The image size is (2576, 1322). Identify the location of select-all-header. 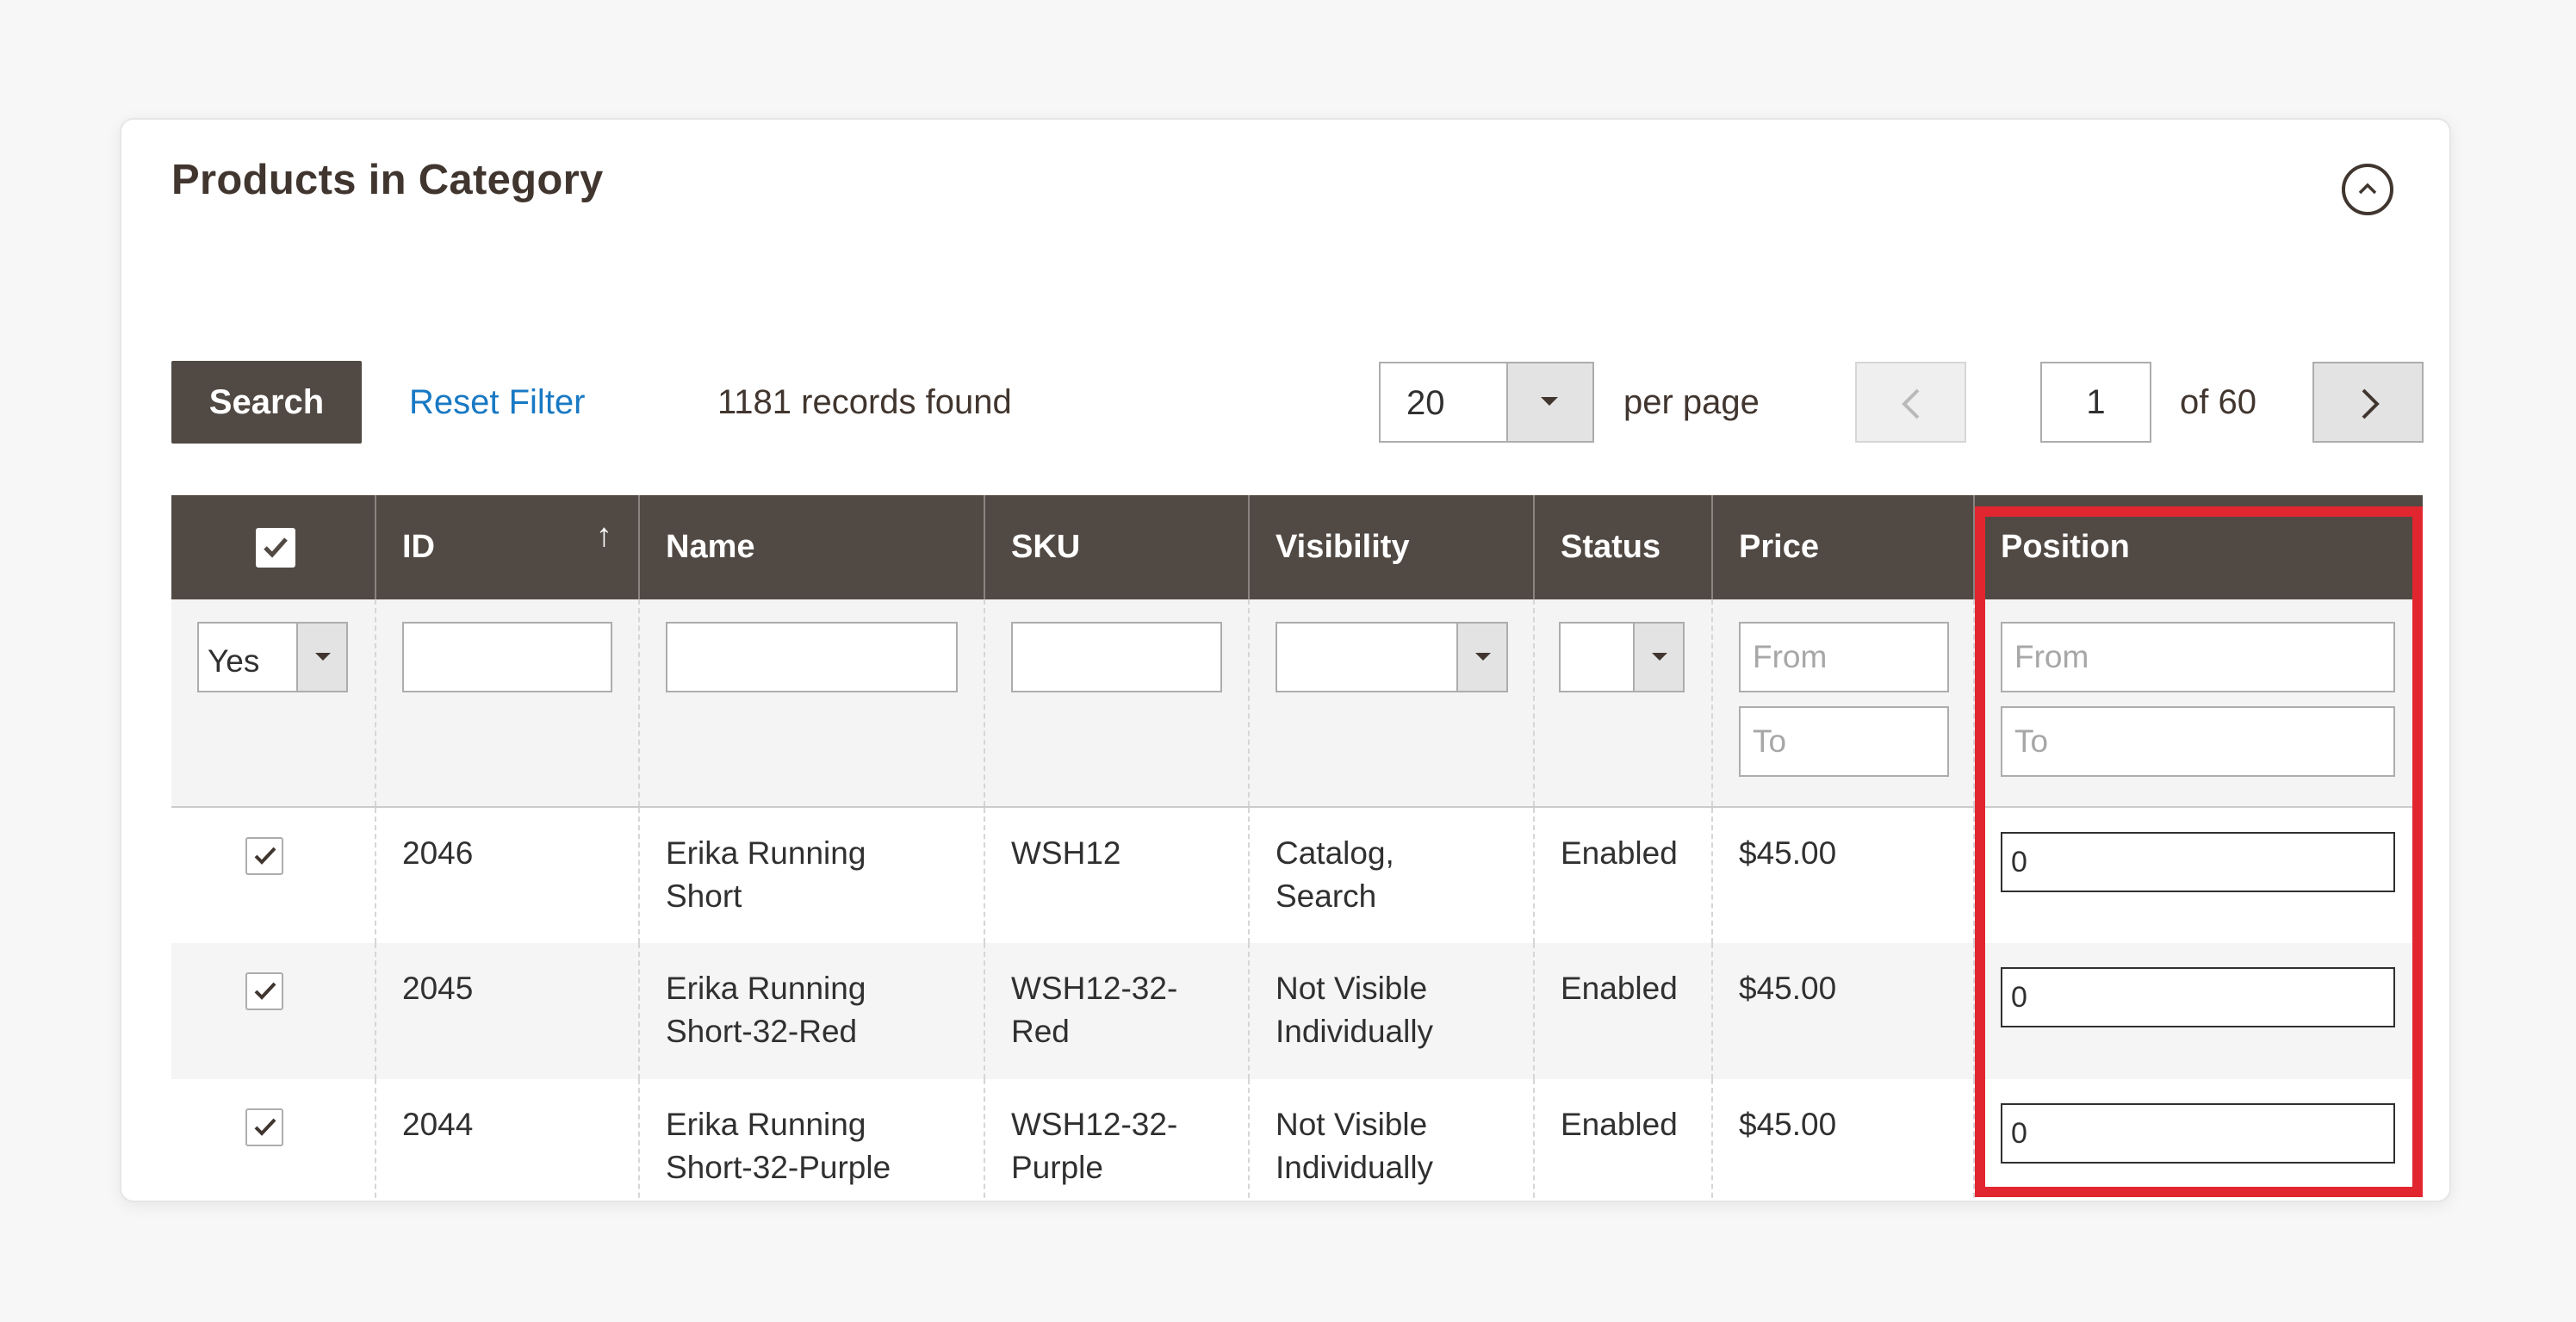
(273, 547).